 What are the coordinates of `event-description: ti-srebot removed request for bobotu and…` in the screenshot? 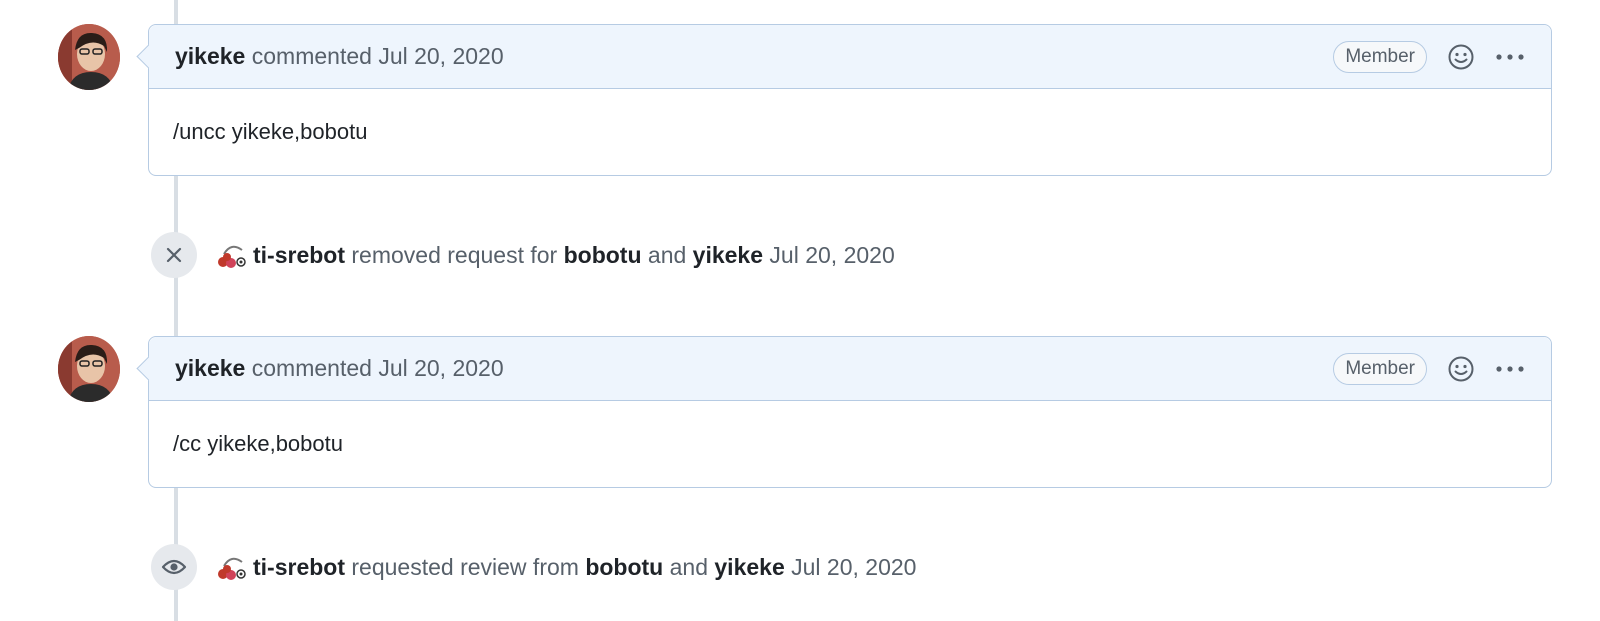 It's located at (555, 255).